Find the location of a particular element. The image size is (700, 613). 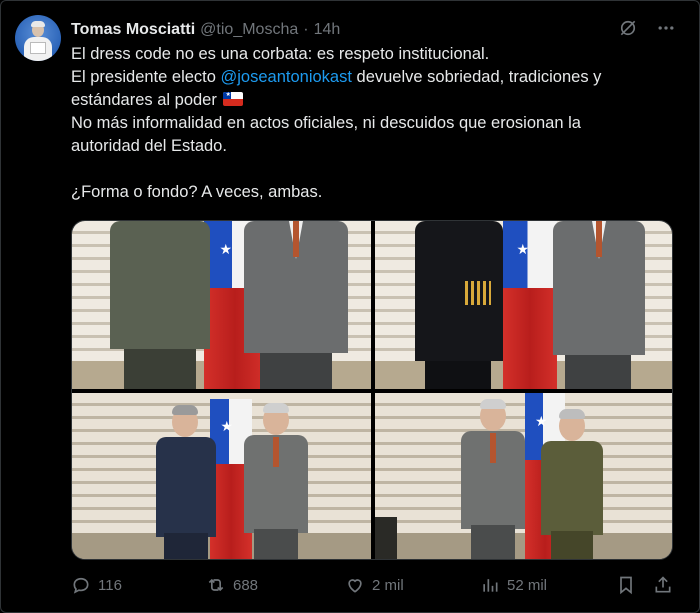

bookmark-icon is located at coordinates (626, 585).